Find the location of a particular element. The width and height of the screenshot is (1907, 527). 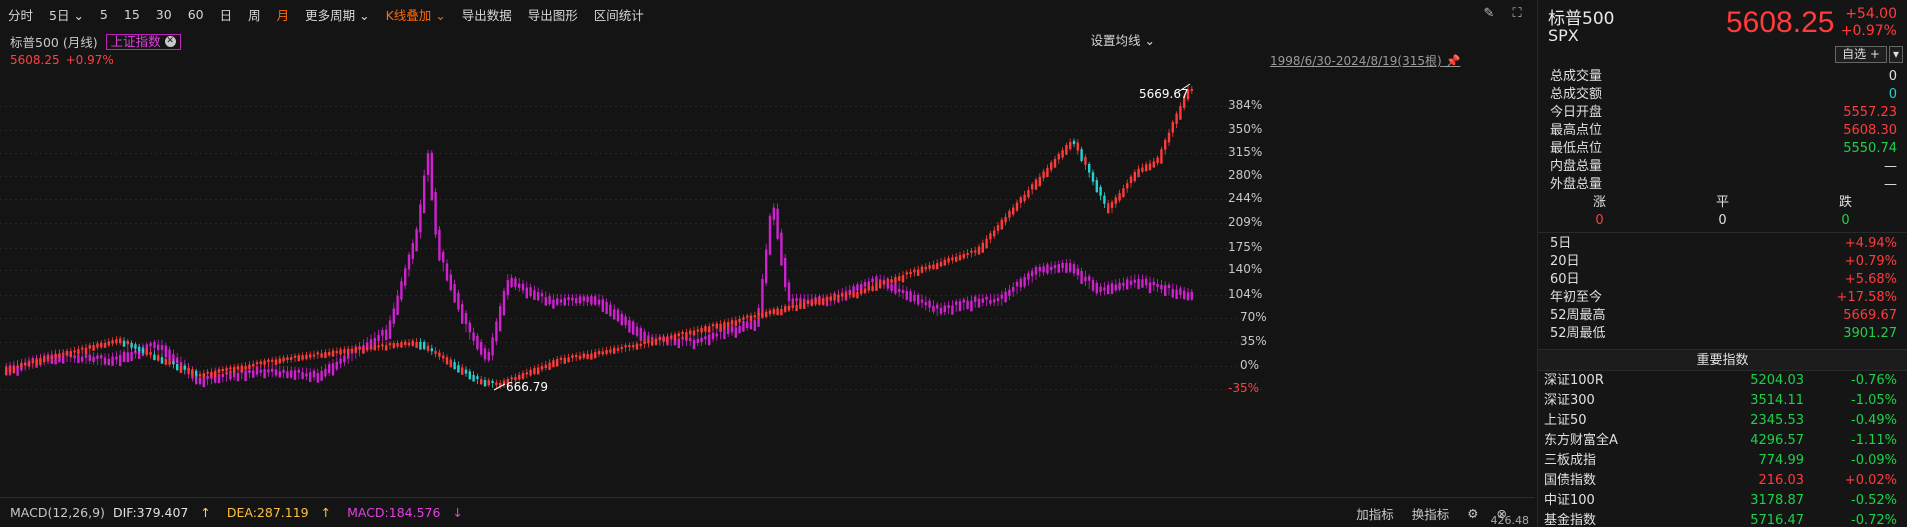

index-name: 基金指数 is located at coordinates (1570, 520).